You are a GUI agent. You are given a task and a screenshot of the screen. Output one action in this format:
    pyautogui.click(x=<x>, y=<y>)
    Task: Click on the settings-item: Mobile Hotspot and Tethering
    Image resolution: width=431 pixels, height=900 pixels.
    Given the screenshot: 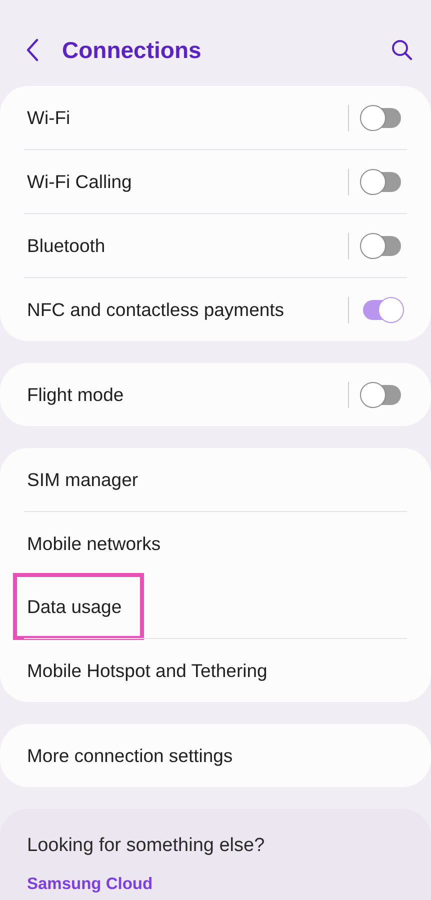 What is the action you would take?
    pyautogui.click(x=215, y=670)
    